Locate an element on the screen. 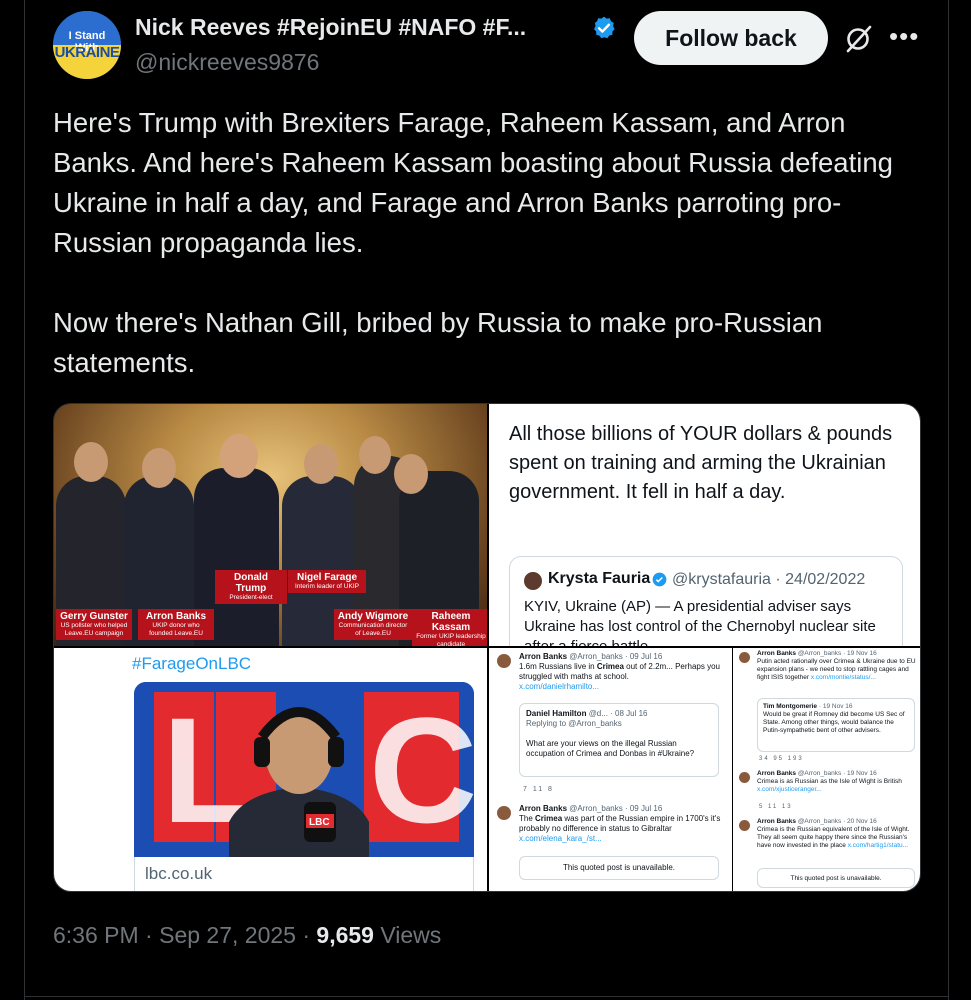  lbc-mic-logo: LBC is located at coordinates (319, 822).